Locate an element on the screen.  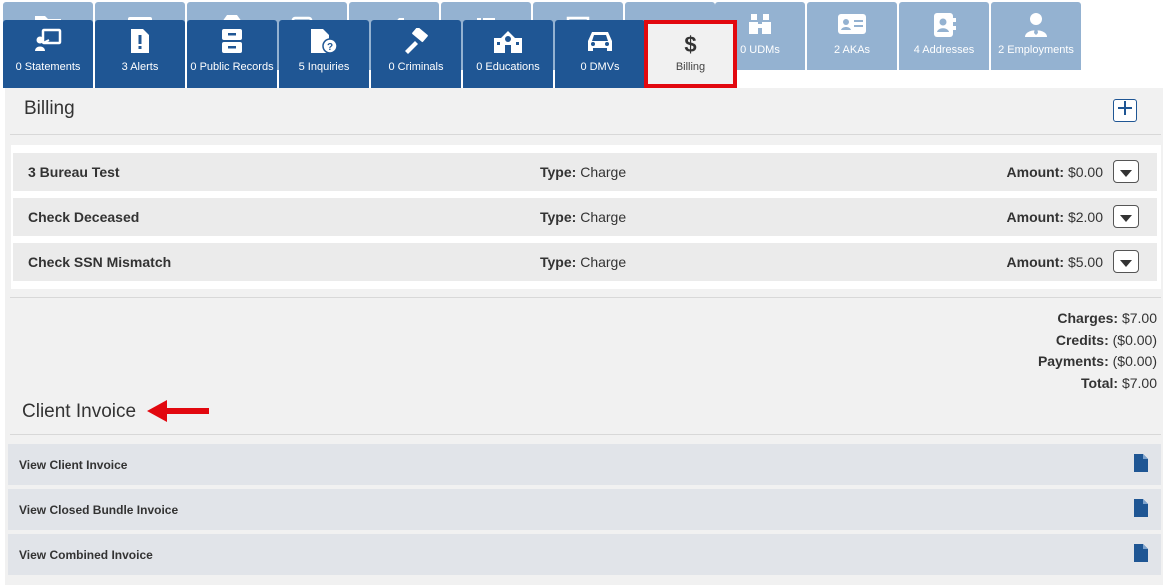
gavel-icon is located at coordinates (416, 41).